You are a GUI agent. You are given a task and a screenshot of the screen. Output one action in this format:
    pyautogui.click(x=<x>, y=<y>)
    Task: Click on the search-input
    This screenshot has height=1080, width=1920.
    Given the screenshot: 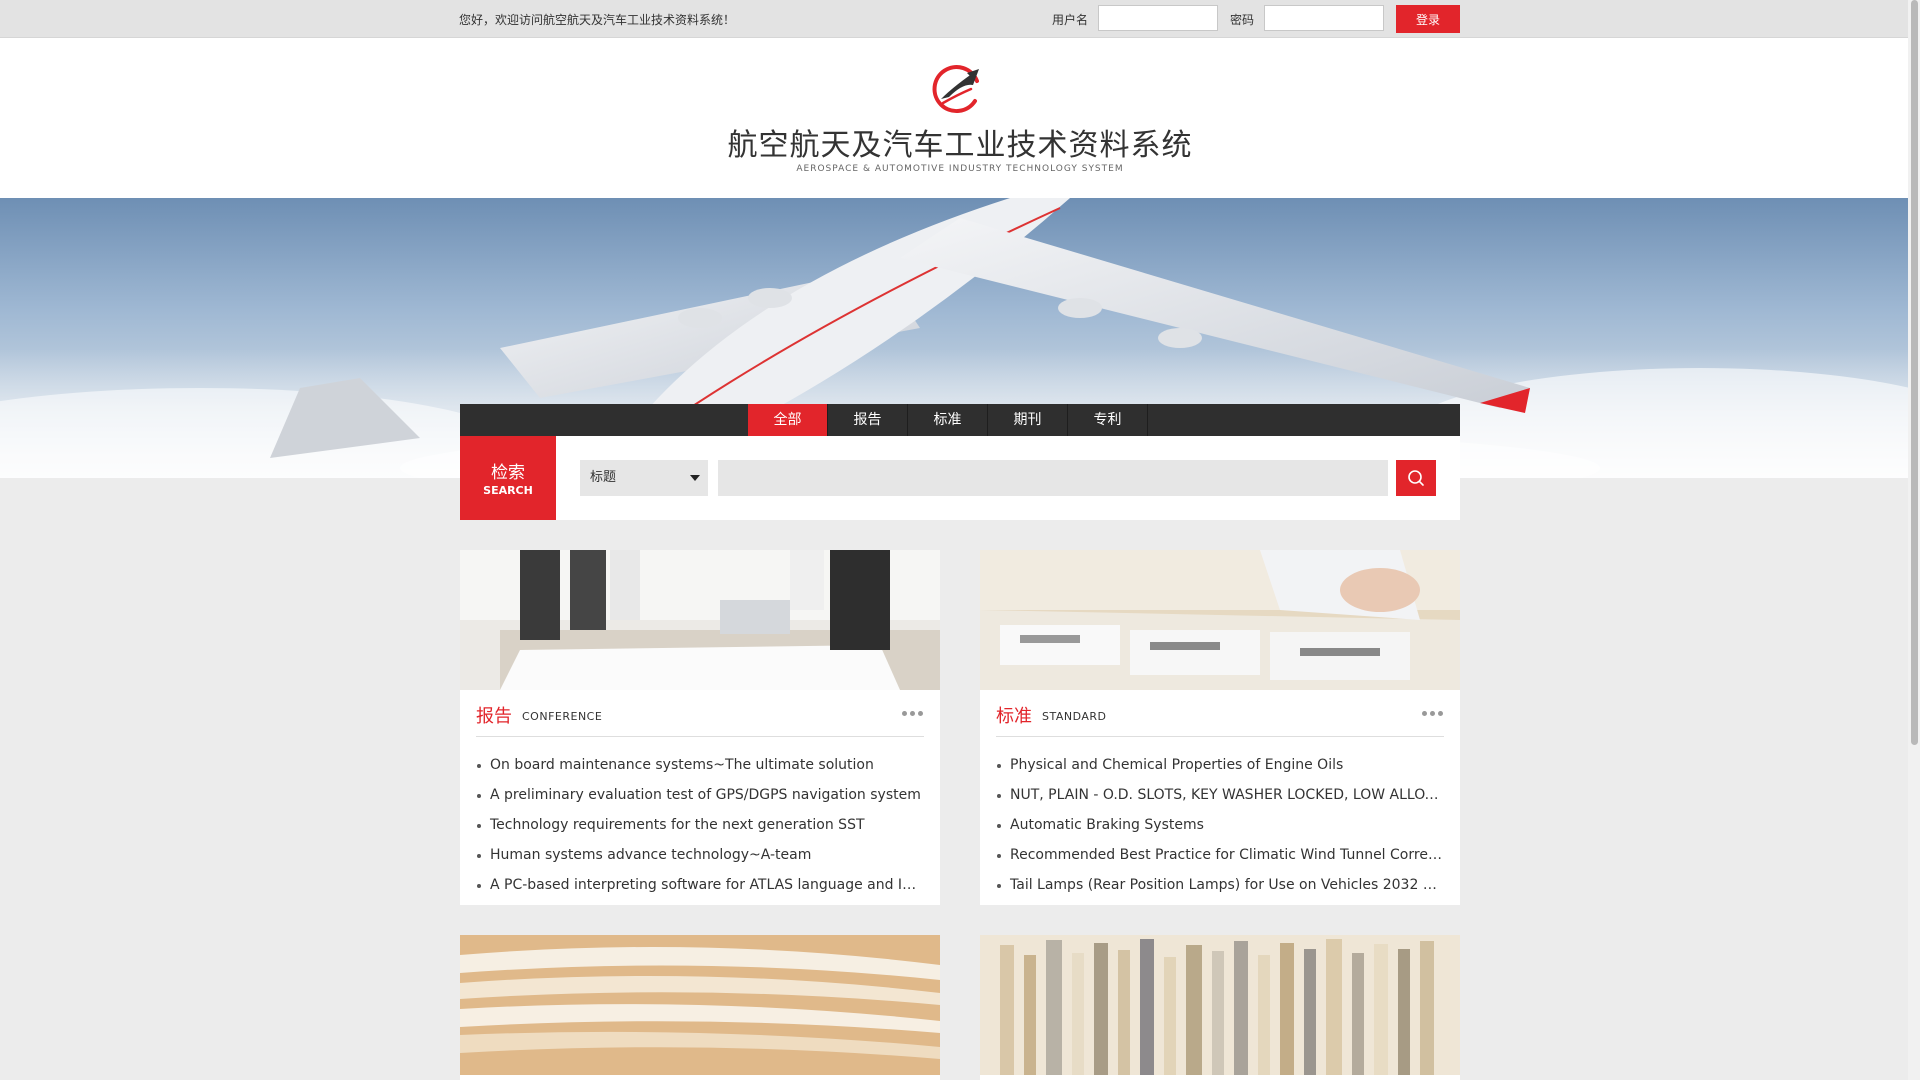 What is the action you would take?
    pyautogui.click(x=1053, y=478)
    